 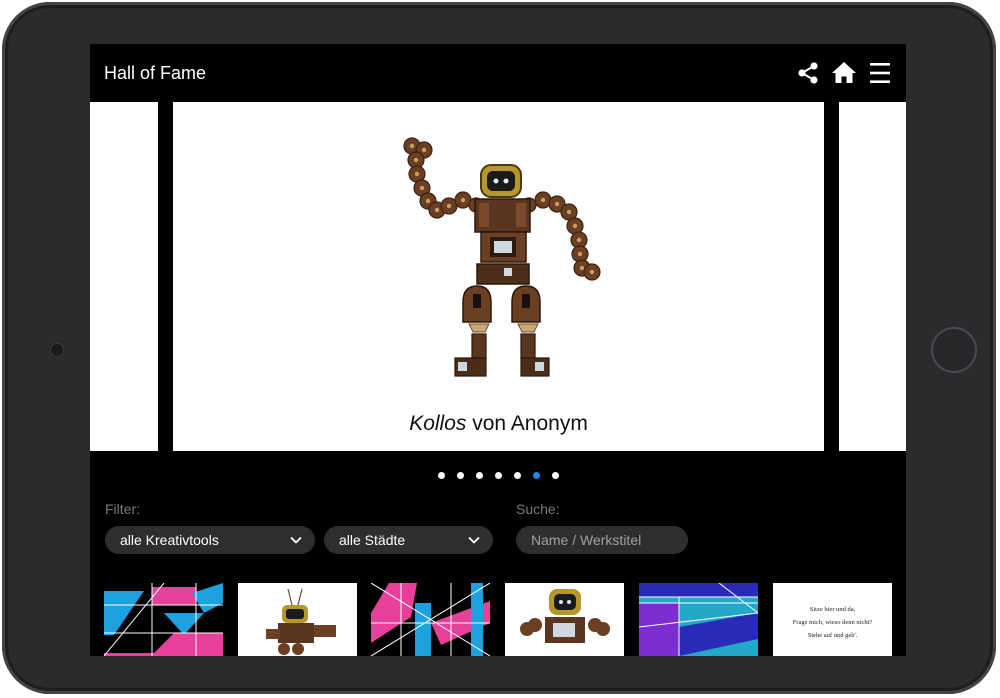 I want to click on artwork-caption: Kollos von Anonym, so click(x=498, y=424).